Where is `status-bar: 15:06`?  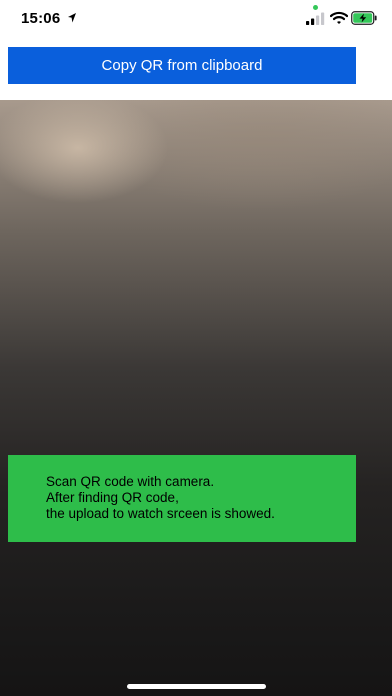
status-bar: 15:06 is located at coordinates (196, 20).